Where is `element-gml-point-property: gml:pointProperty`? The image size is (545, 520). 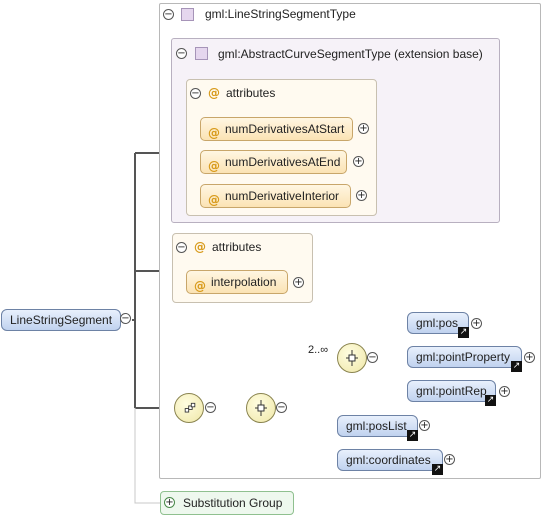
element-gml-point-property: gml:pointProperty is located at coordinates (464, 357).